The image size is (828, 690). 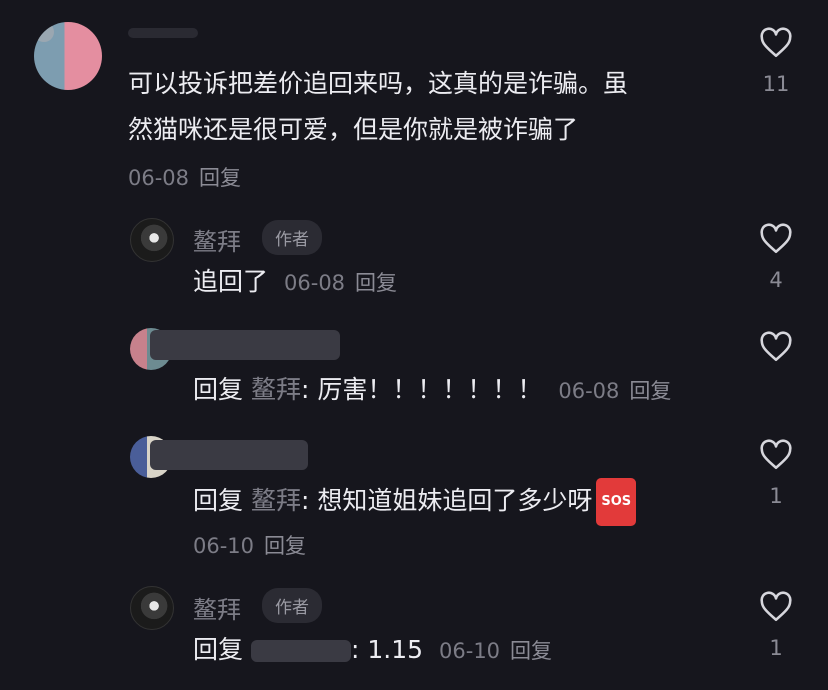 I want to click on reply-text: 追回了 06-08 回复, so click(x=295, y=282).